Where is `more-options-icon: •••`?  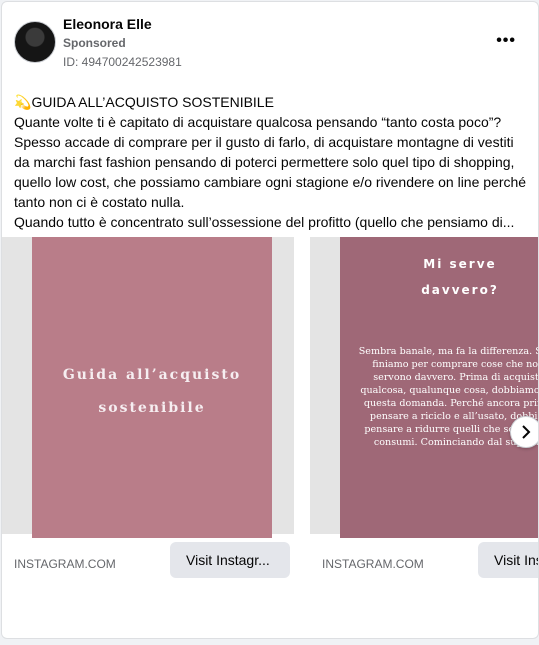 more-options-icon: ••• is located at coordinates (506, 41).